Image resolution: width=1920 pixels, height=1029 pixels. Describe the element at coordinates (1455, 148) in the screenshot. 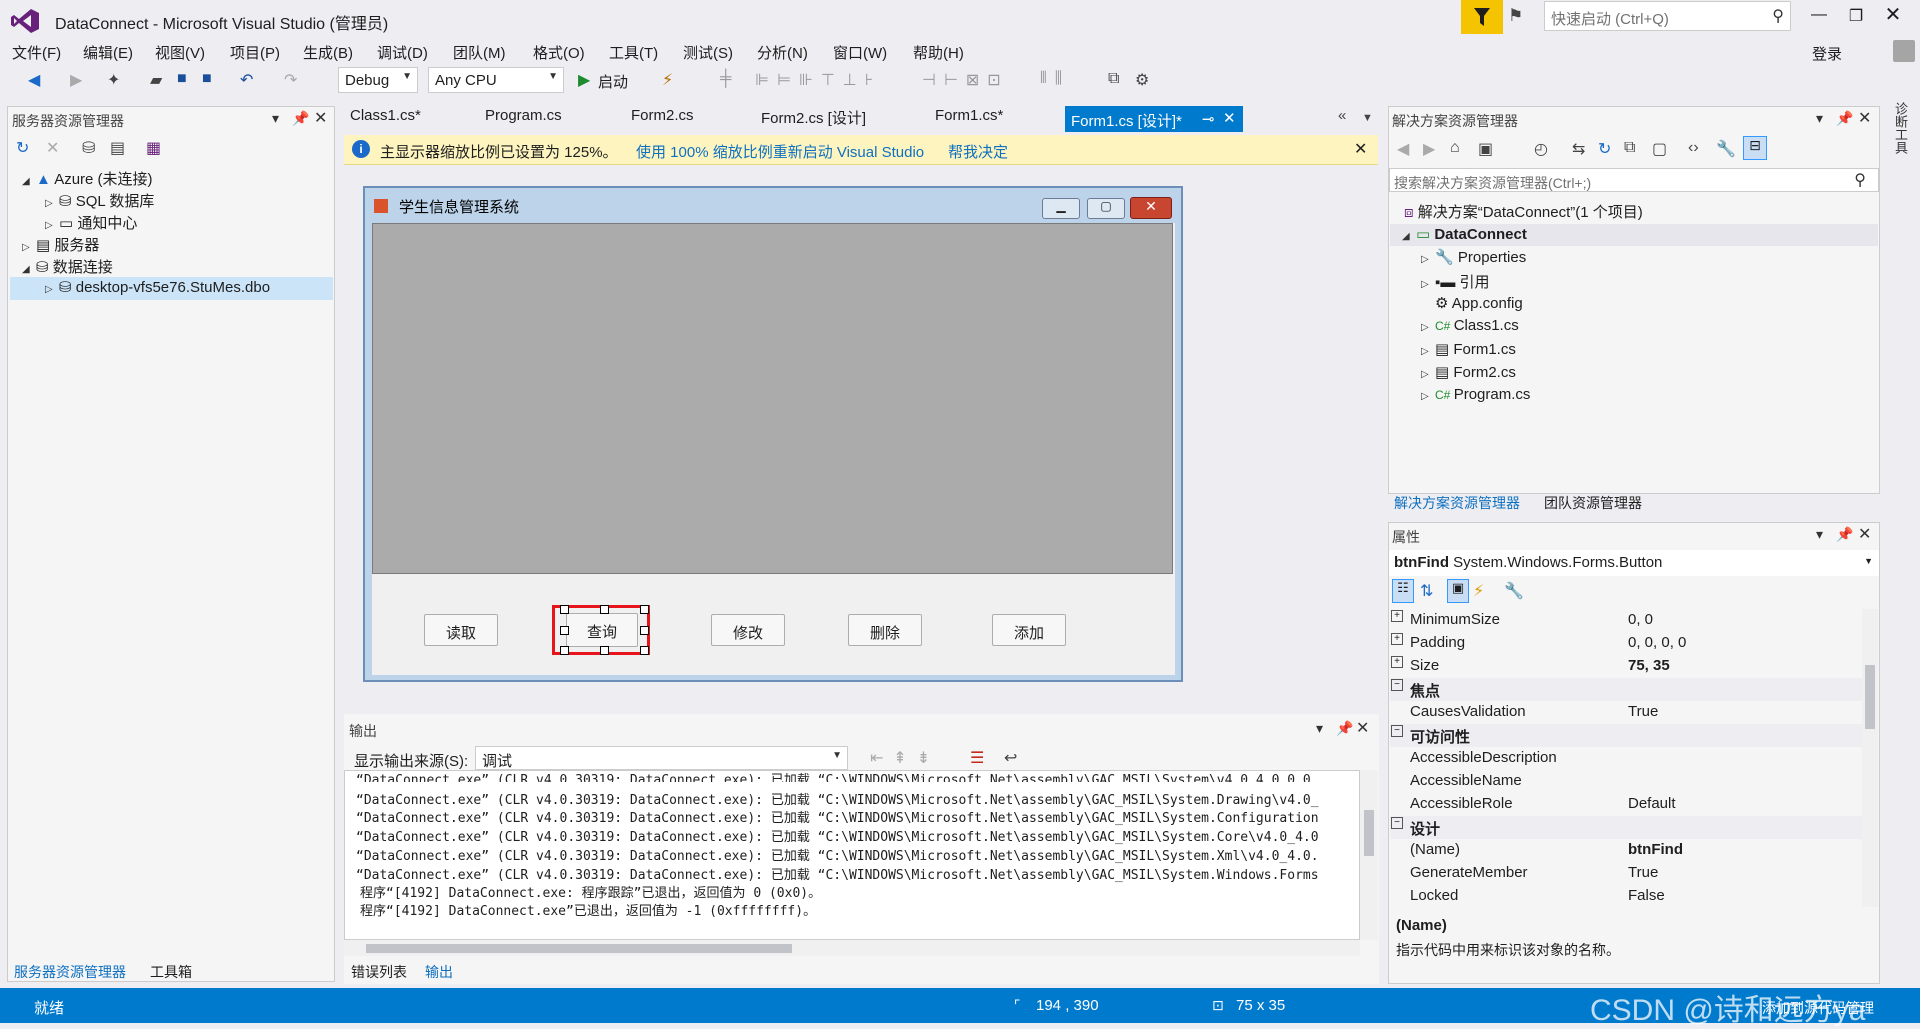

I see `home-icon: ⌂` at that location.